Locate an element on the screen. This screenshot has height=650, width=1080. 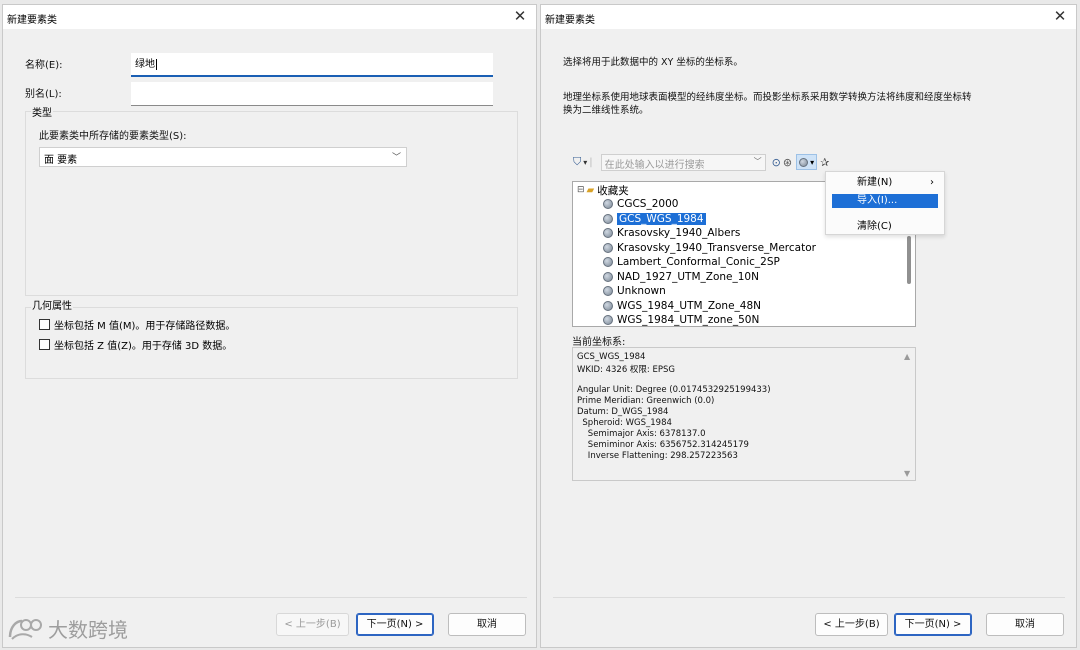
type-group-title: 类型 is located at coordinates (42, 111).